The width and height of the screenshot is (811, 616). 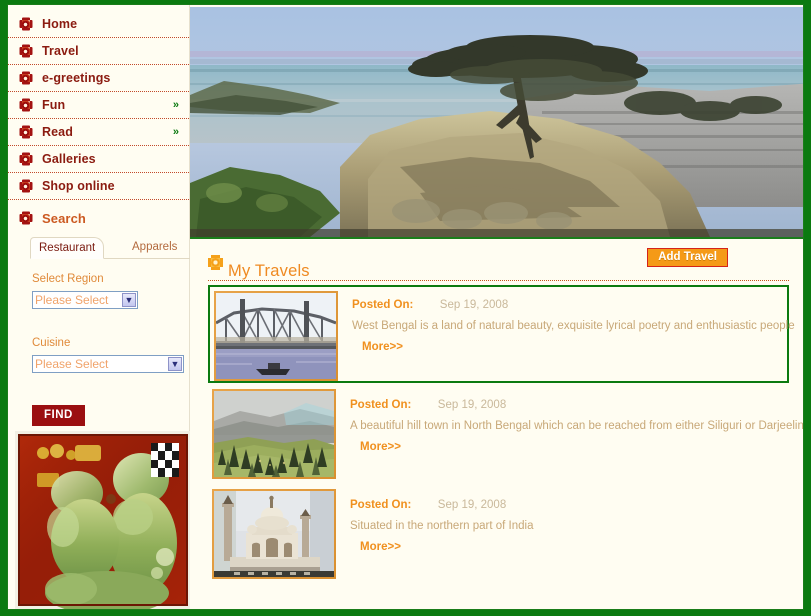 What do you see at coordinates (78, 186) in the screenshot?
I see `sidebar-item-label: Shop online` at bounding box center [78, 186].